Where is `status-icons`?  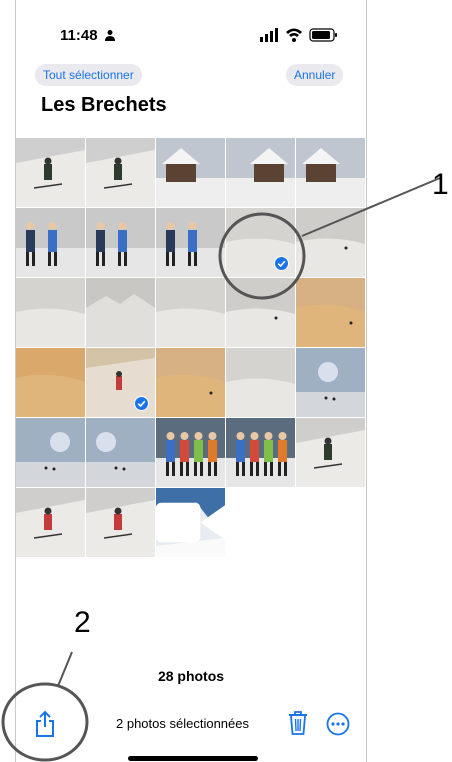
status-icons is located at coordinates (298, 35).